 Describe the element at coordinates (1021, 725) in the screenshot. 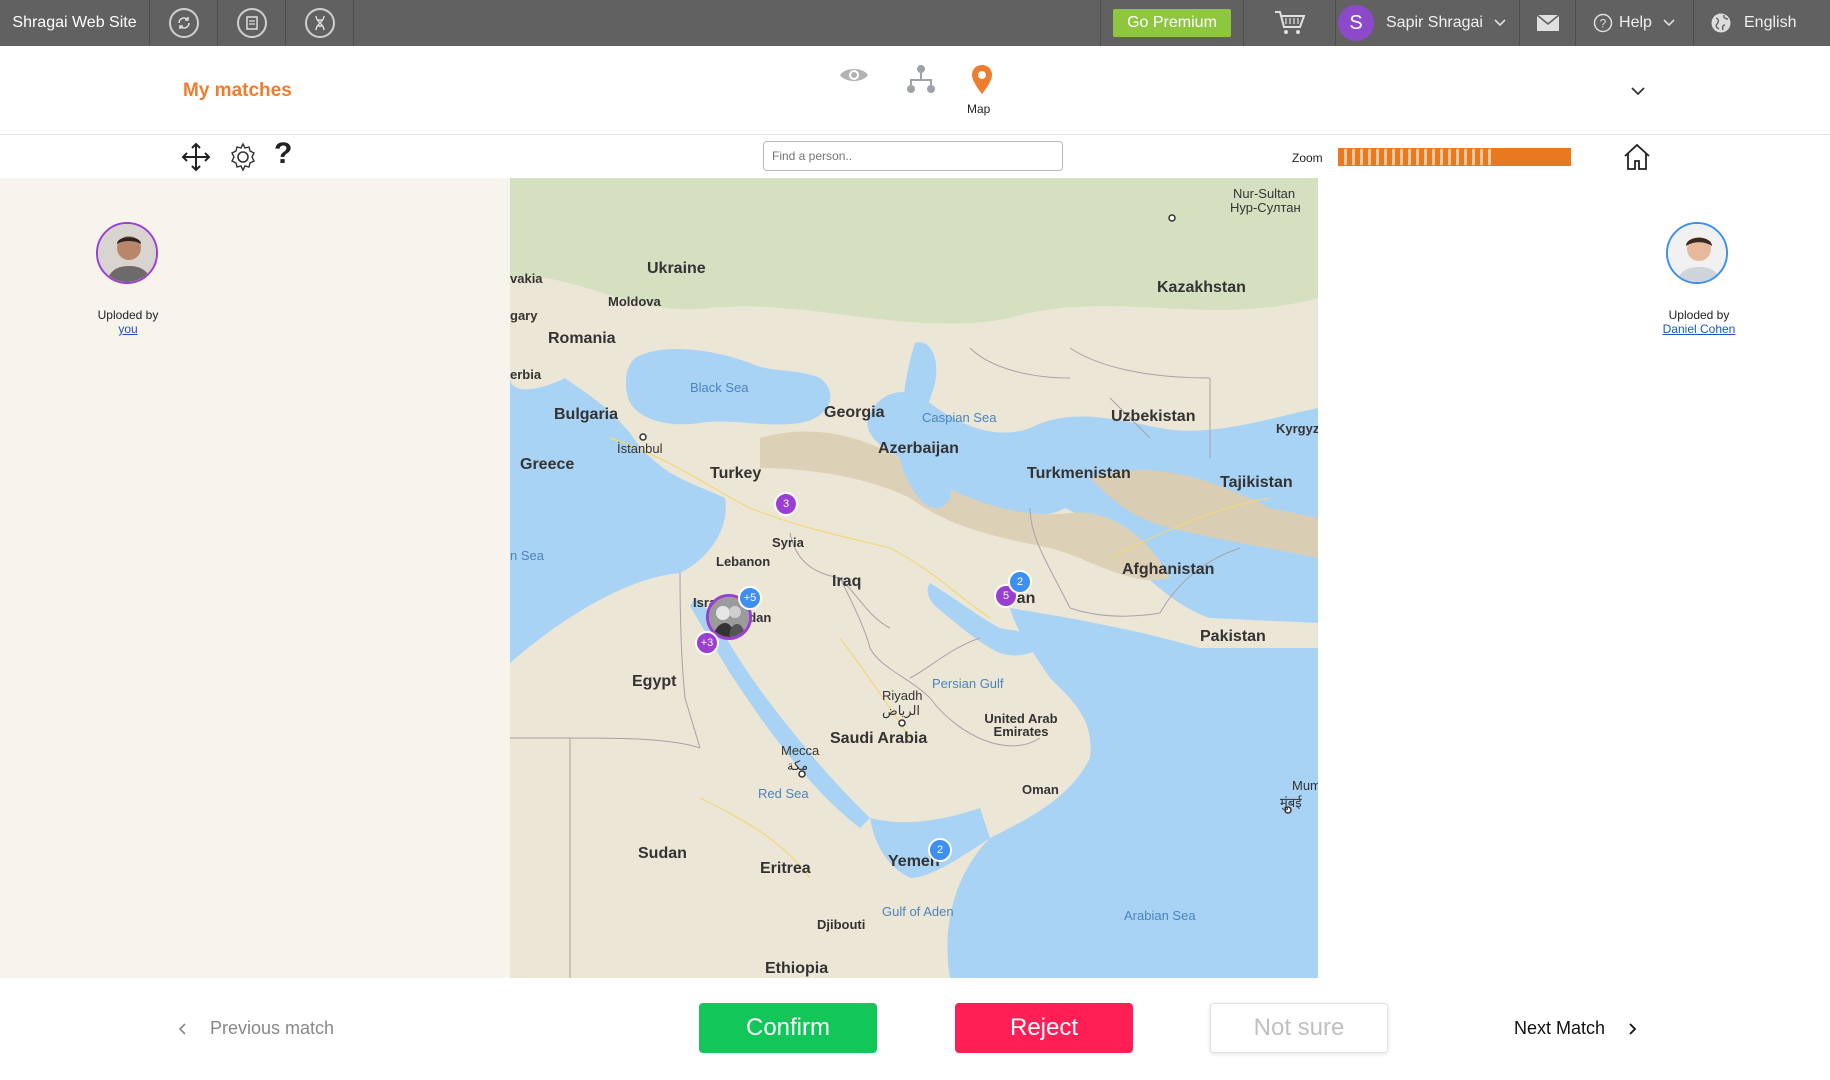

I see `map-label-uae: United Arab Emirates` at that location.